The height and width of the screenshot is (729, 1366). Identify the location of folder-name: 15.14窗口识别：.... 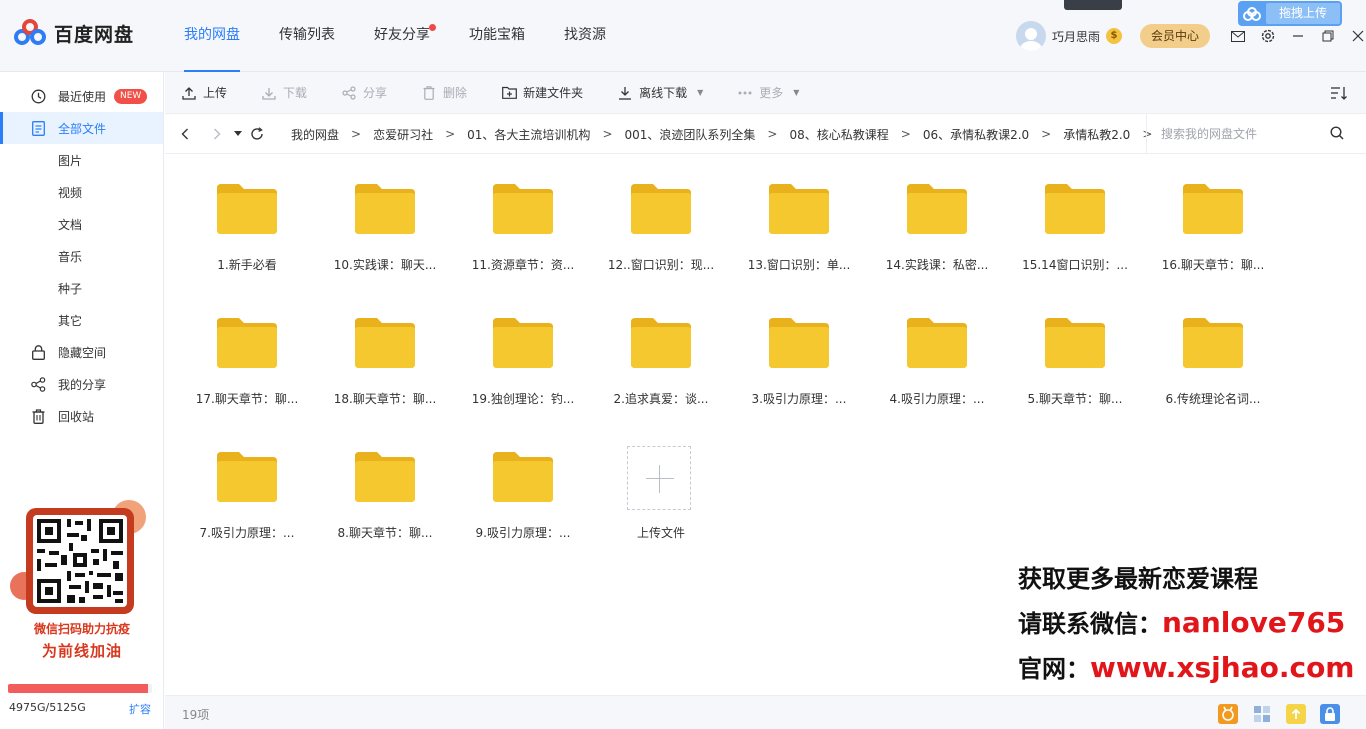
(1075, 265).